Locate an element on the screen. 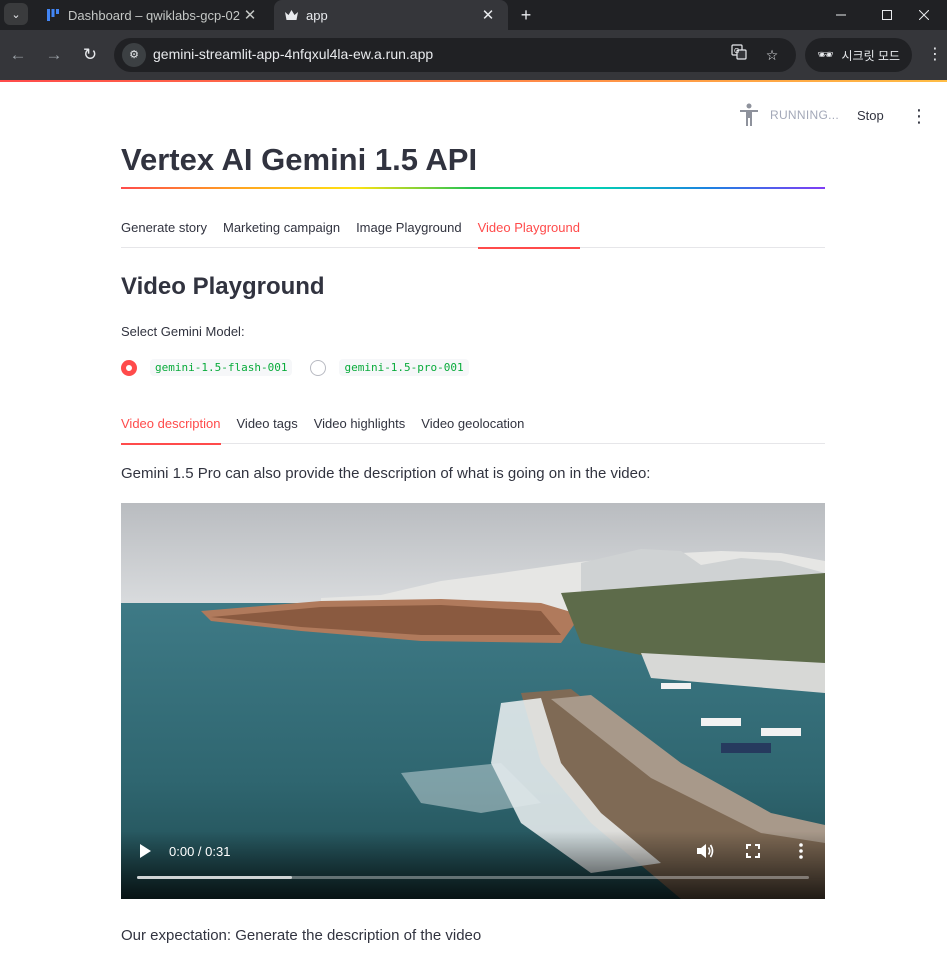  incognito-label: 시크릿 모드 is located at coordinates (871, 55).